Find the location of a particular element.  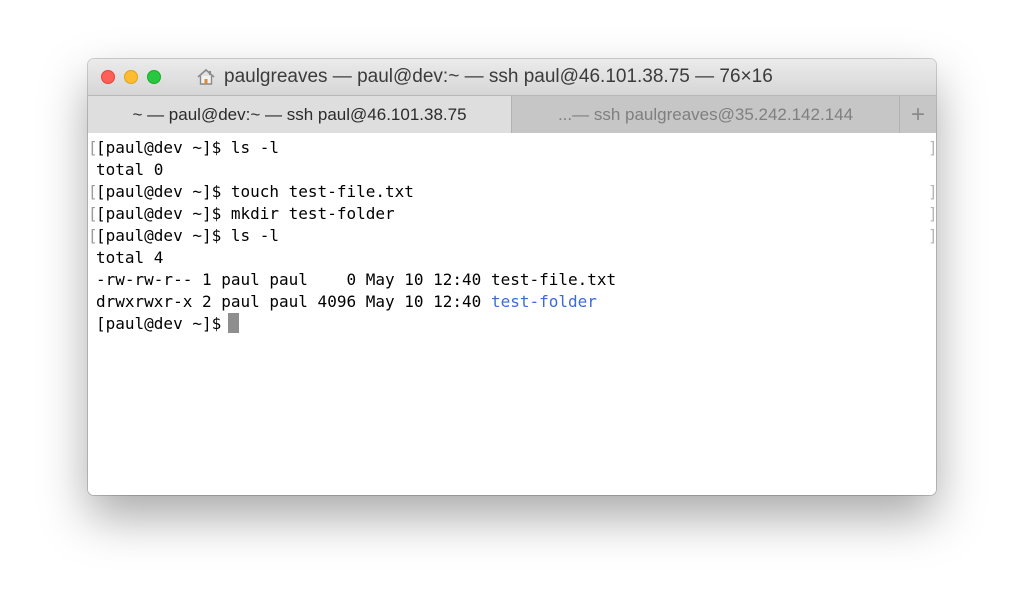

home-icon is located at coordinates (206, 76).